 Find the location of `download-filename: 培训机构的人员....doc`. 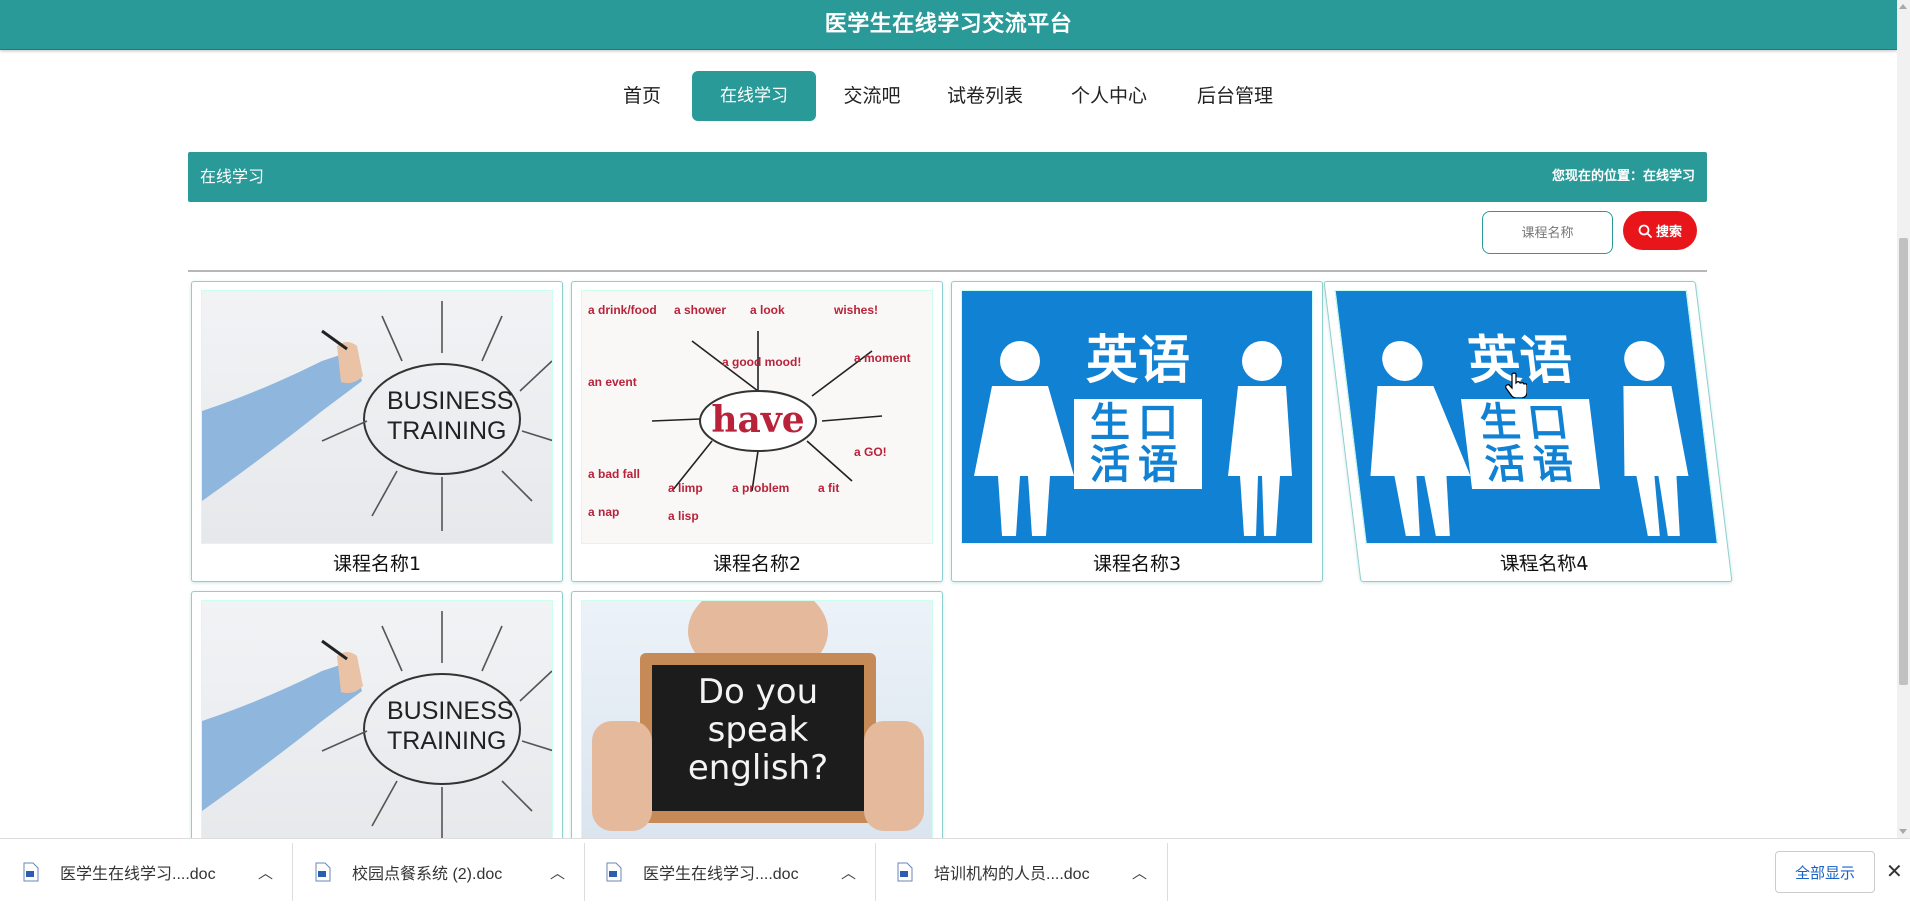

download-filename: 培训机构的人员....doc is located at coordinates (1012, 874).